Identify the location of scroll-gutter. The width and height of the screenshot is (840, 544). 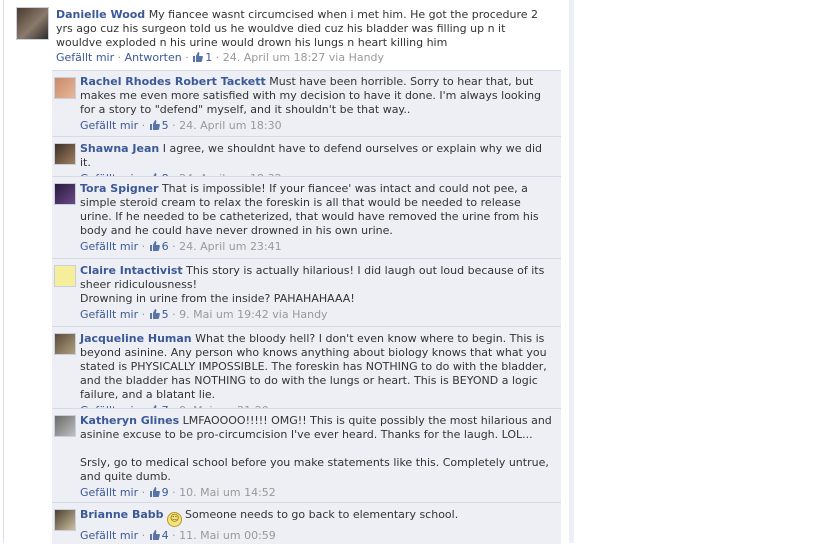
(571, 271).